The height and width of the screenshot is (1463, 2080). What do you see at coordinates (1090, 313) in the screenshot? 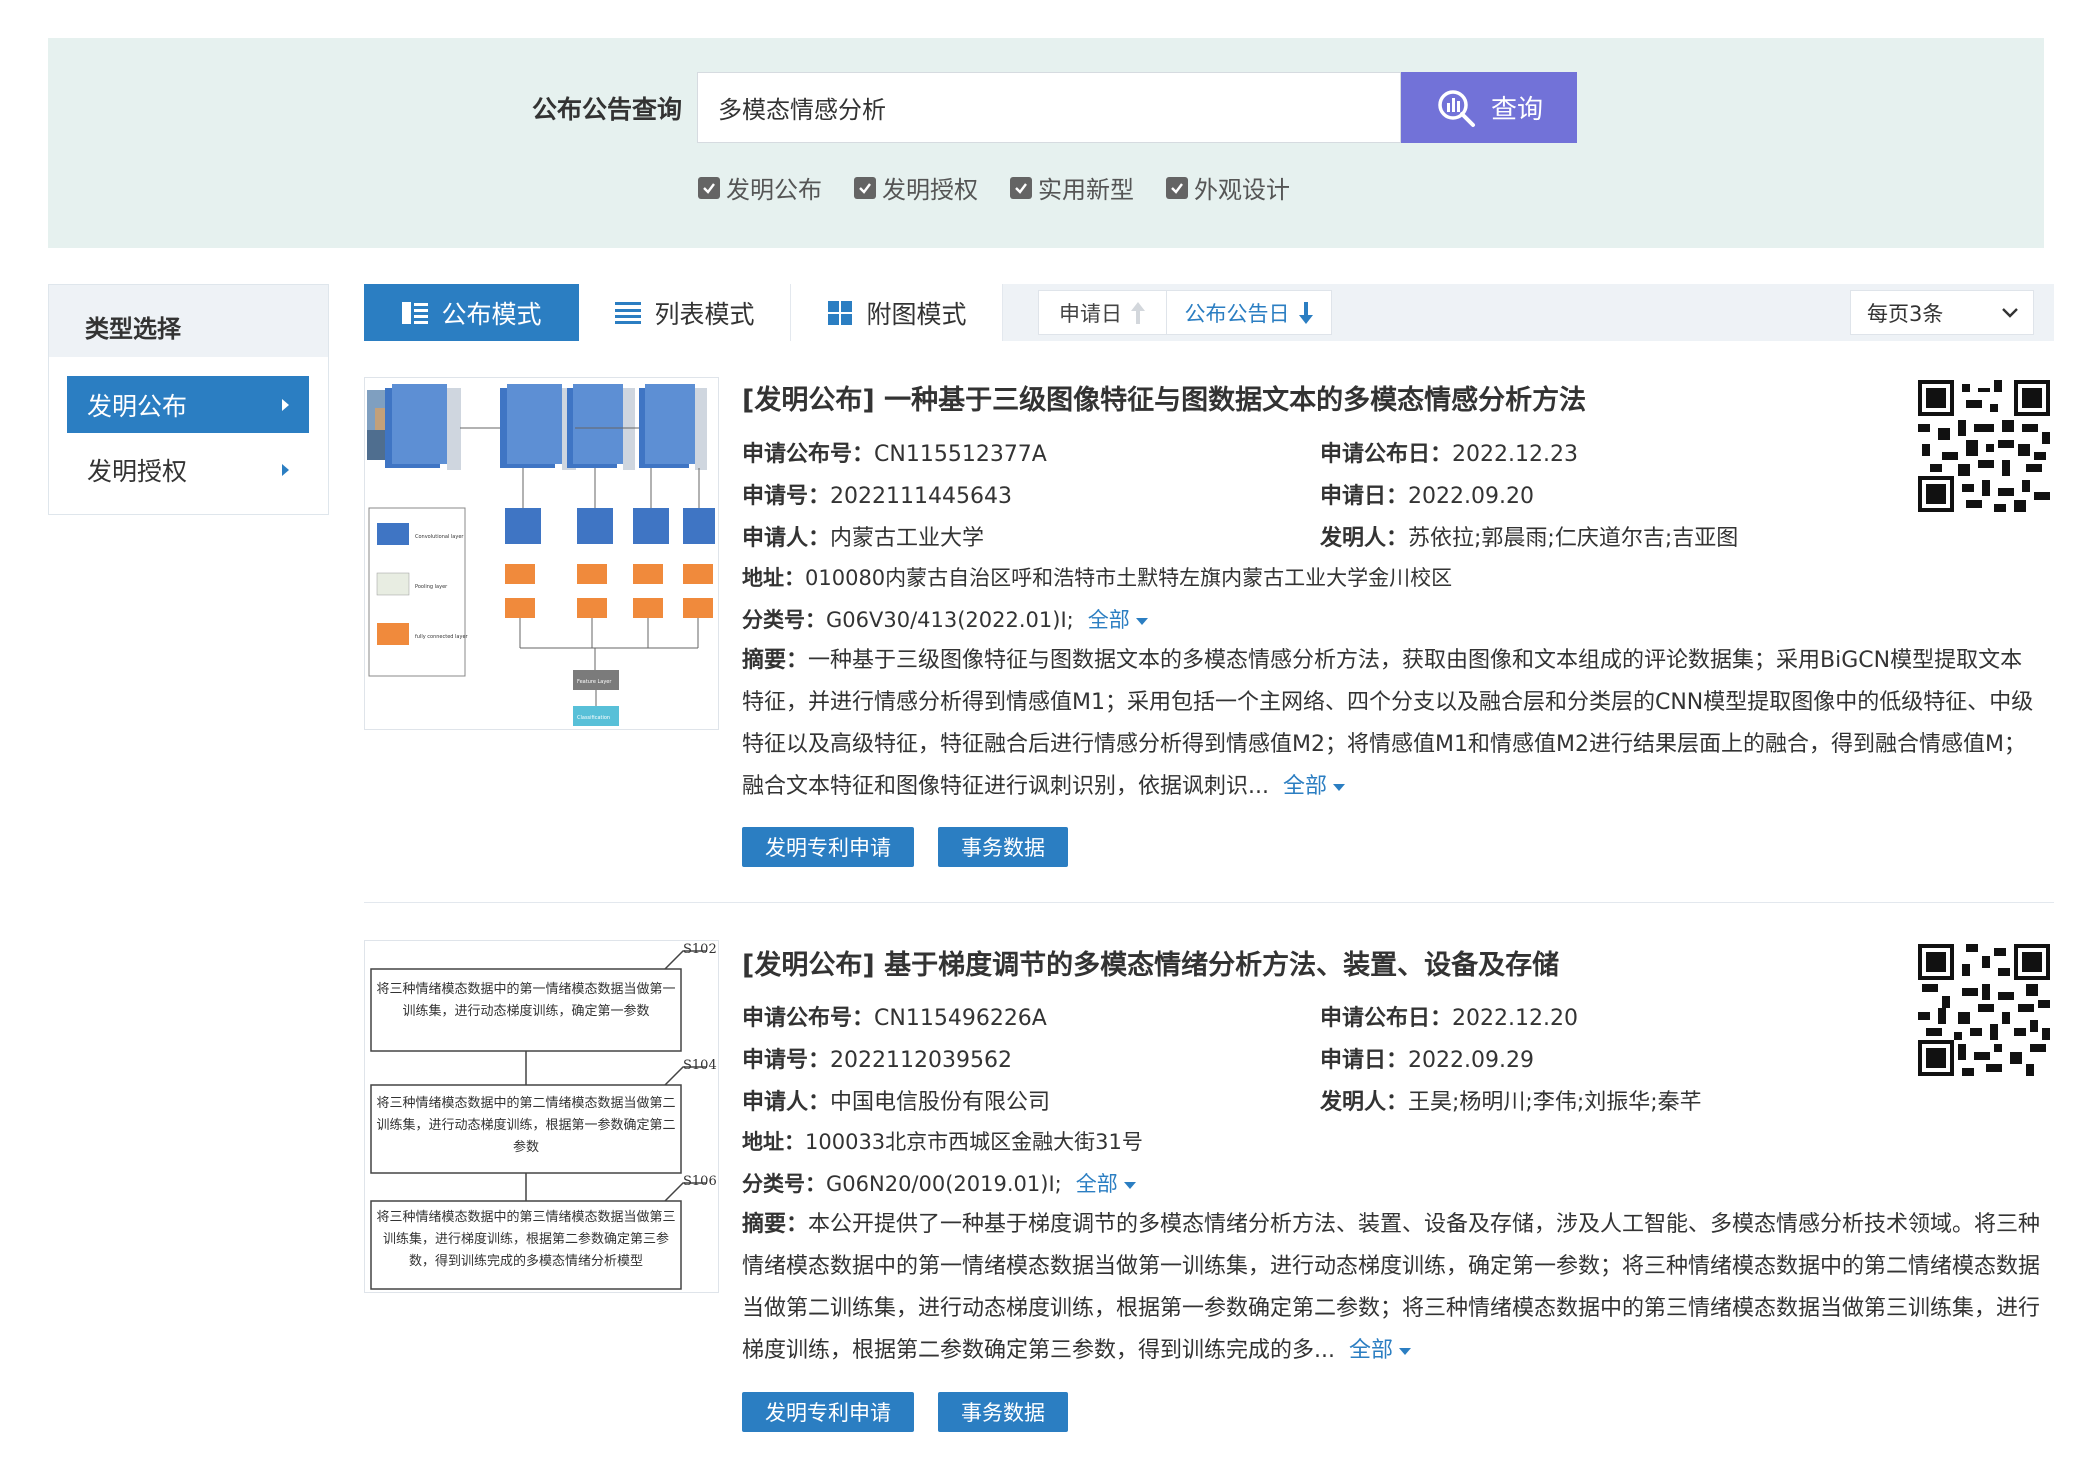
I see `sort-label: 申请日` at bounding box center [1090, 313].